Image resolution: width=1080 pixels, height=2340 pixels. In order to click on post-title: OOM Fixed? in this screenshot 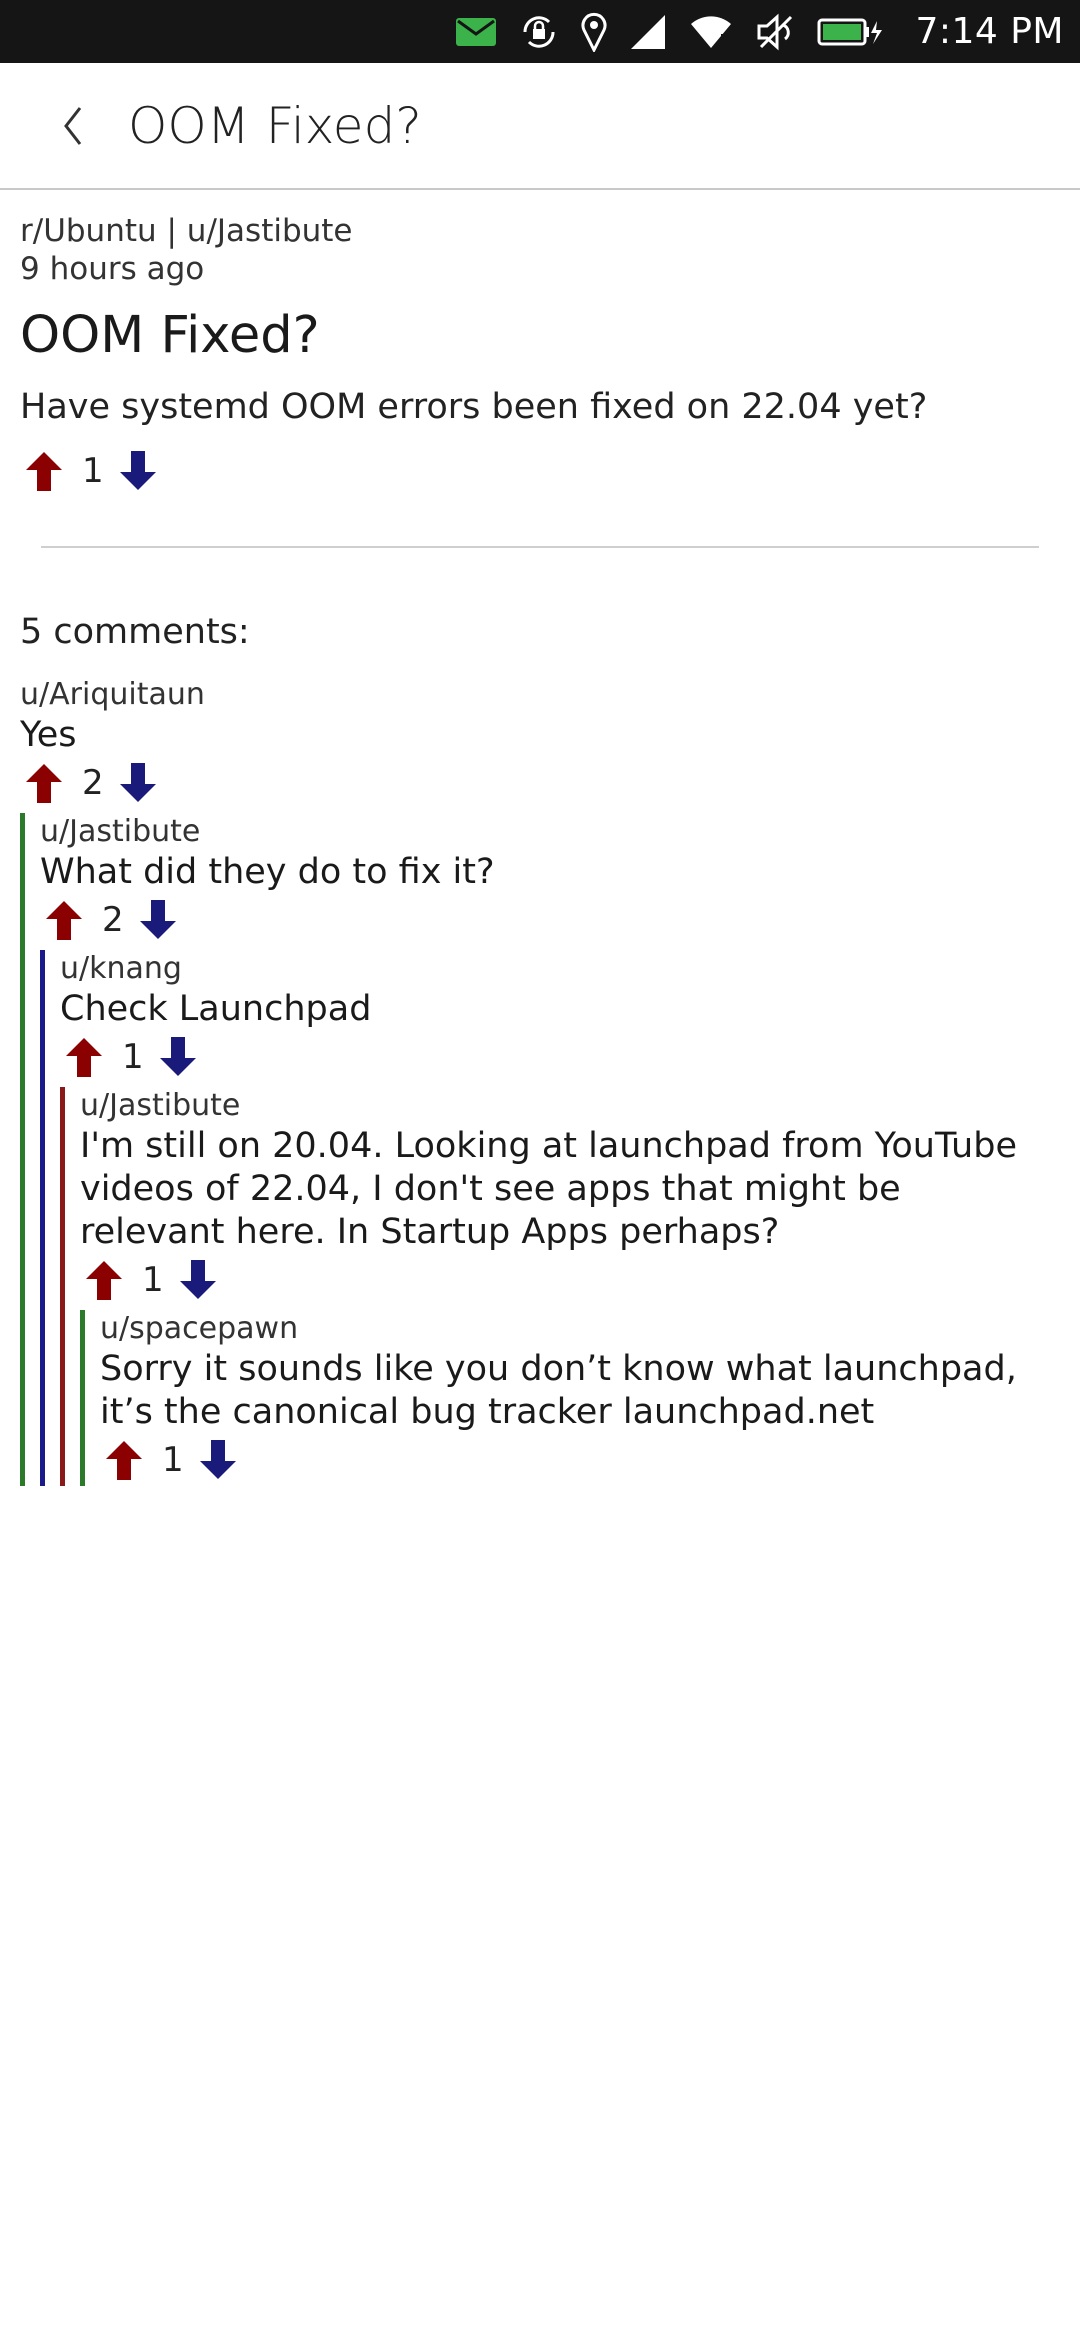, I will do `click(170, 335)`.